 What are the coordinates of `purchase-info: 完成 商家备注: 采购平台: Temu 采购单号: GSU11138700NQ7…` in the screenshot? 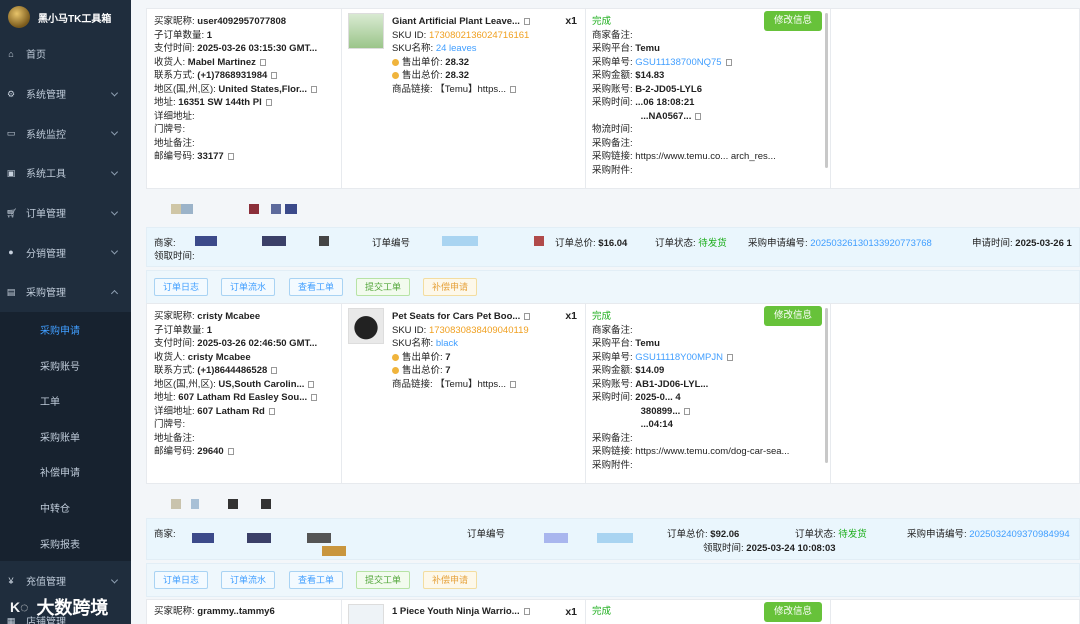 It's located at (708, 98).